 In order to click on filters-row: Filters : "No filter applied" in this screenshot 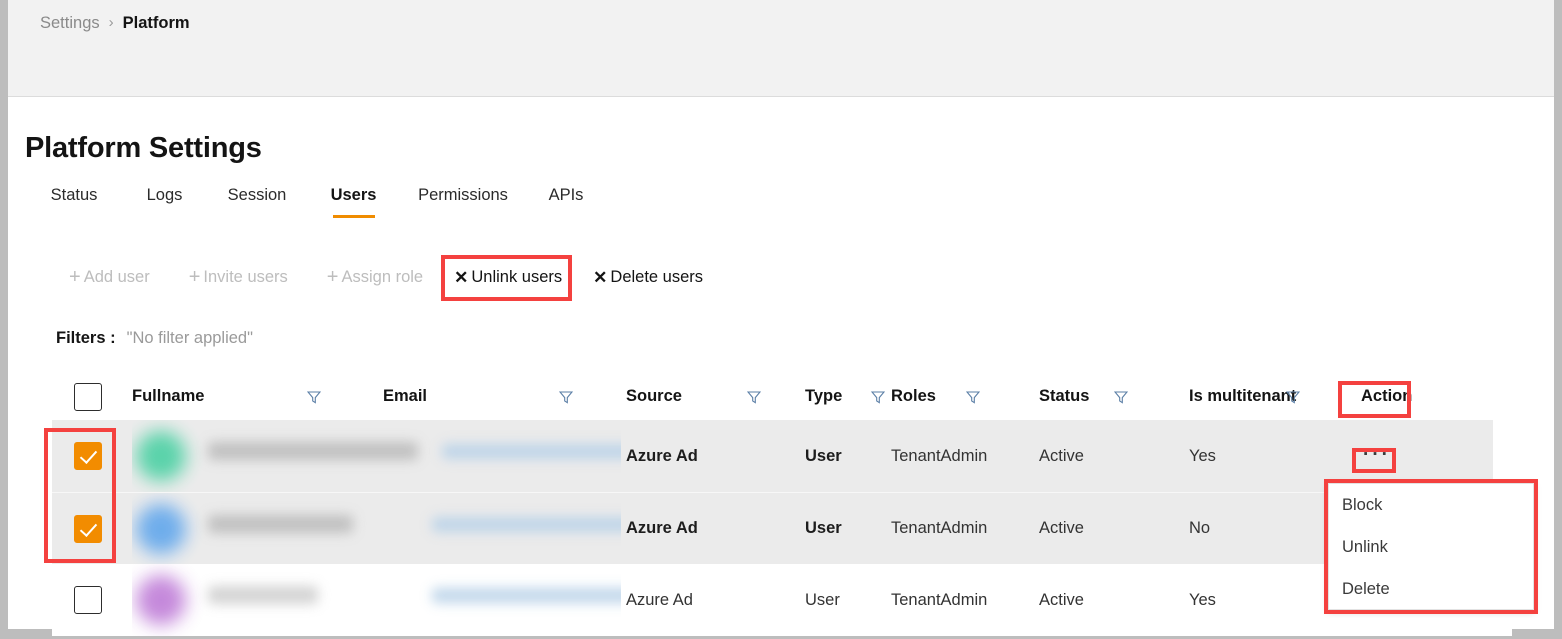, I will do `click(154, 338)`.